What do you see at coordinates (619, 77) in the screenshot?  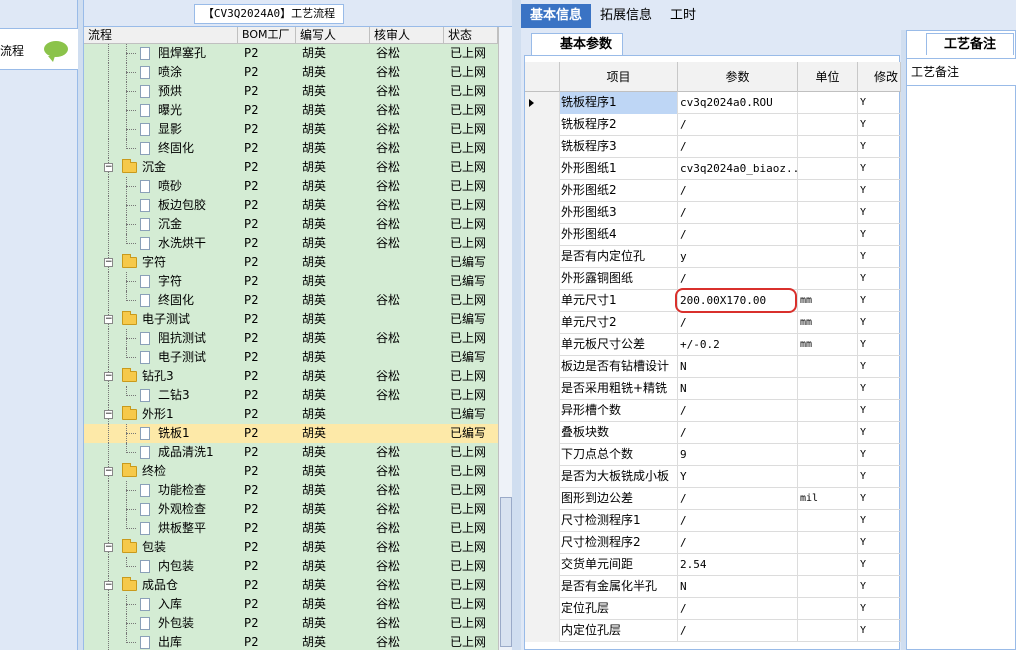 I see `col-header-item: 项目` at bounding box center [619, 77].